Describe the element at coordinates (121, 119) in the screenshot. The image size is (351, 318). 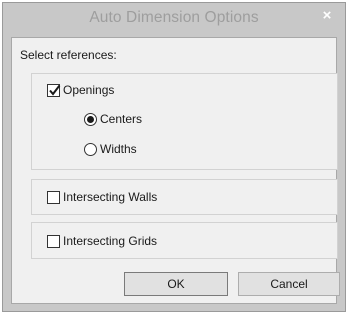
I see `centers-label: Centers` at that location.